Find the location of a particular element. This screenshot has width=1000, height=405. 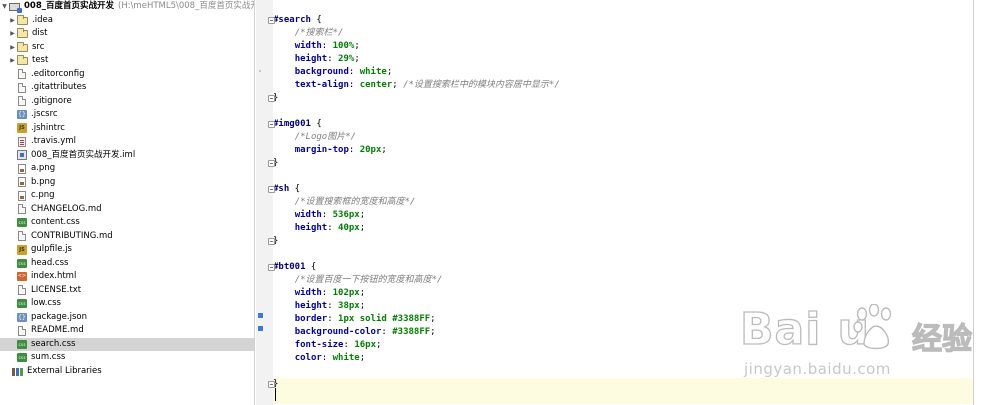

code-line: width: 102px; is located at coordinates (636, 293).